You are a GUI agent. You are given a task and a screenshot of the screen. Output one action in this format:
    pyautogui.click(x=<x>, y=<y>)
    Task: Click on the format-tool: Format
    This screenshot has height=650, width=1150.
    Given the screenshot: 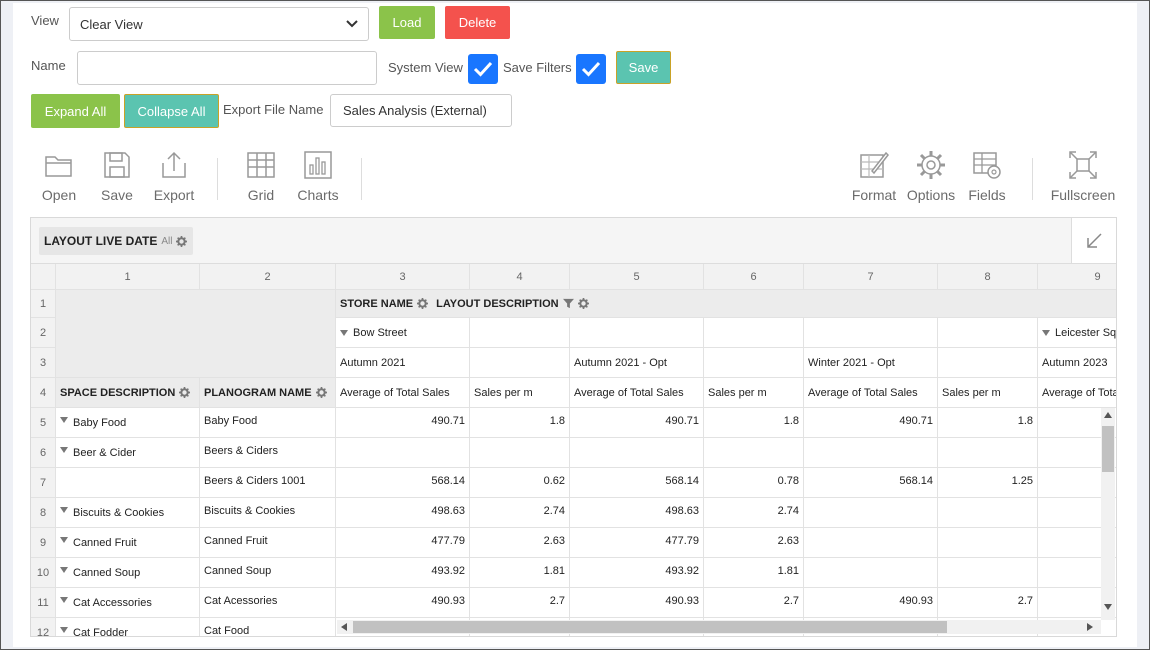 What is the action you would take?
    pyautogui.click(x=874, y=176)
    